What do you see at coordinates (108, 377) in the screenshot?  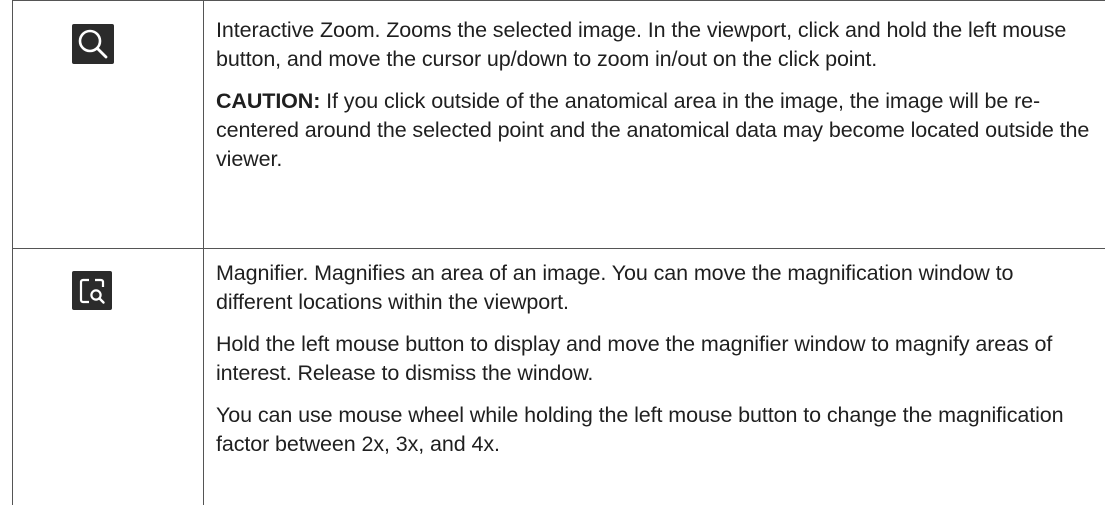 I see `icon-cell-magnifier` at bounding box center [108, 377].